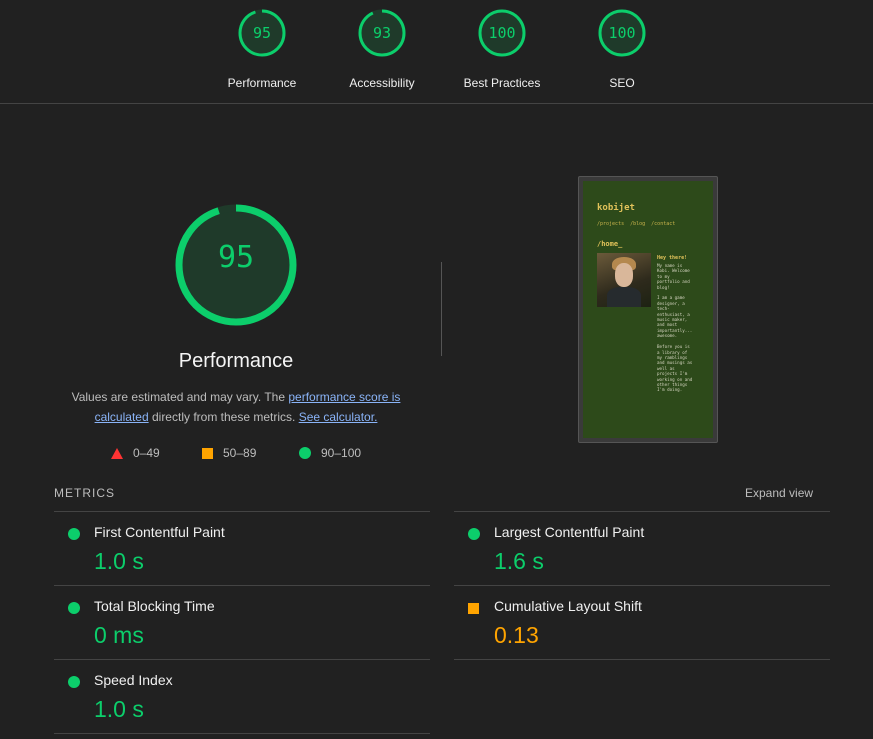 This screenshot has height=739, width=873. I want to click on legend-range: 0–49, so click(146, 453).